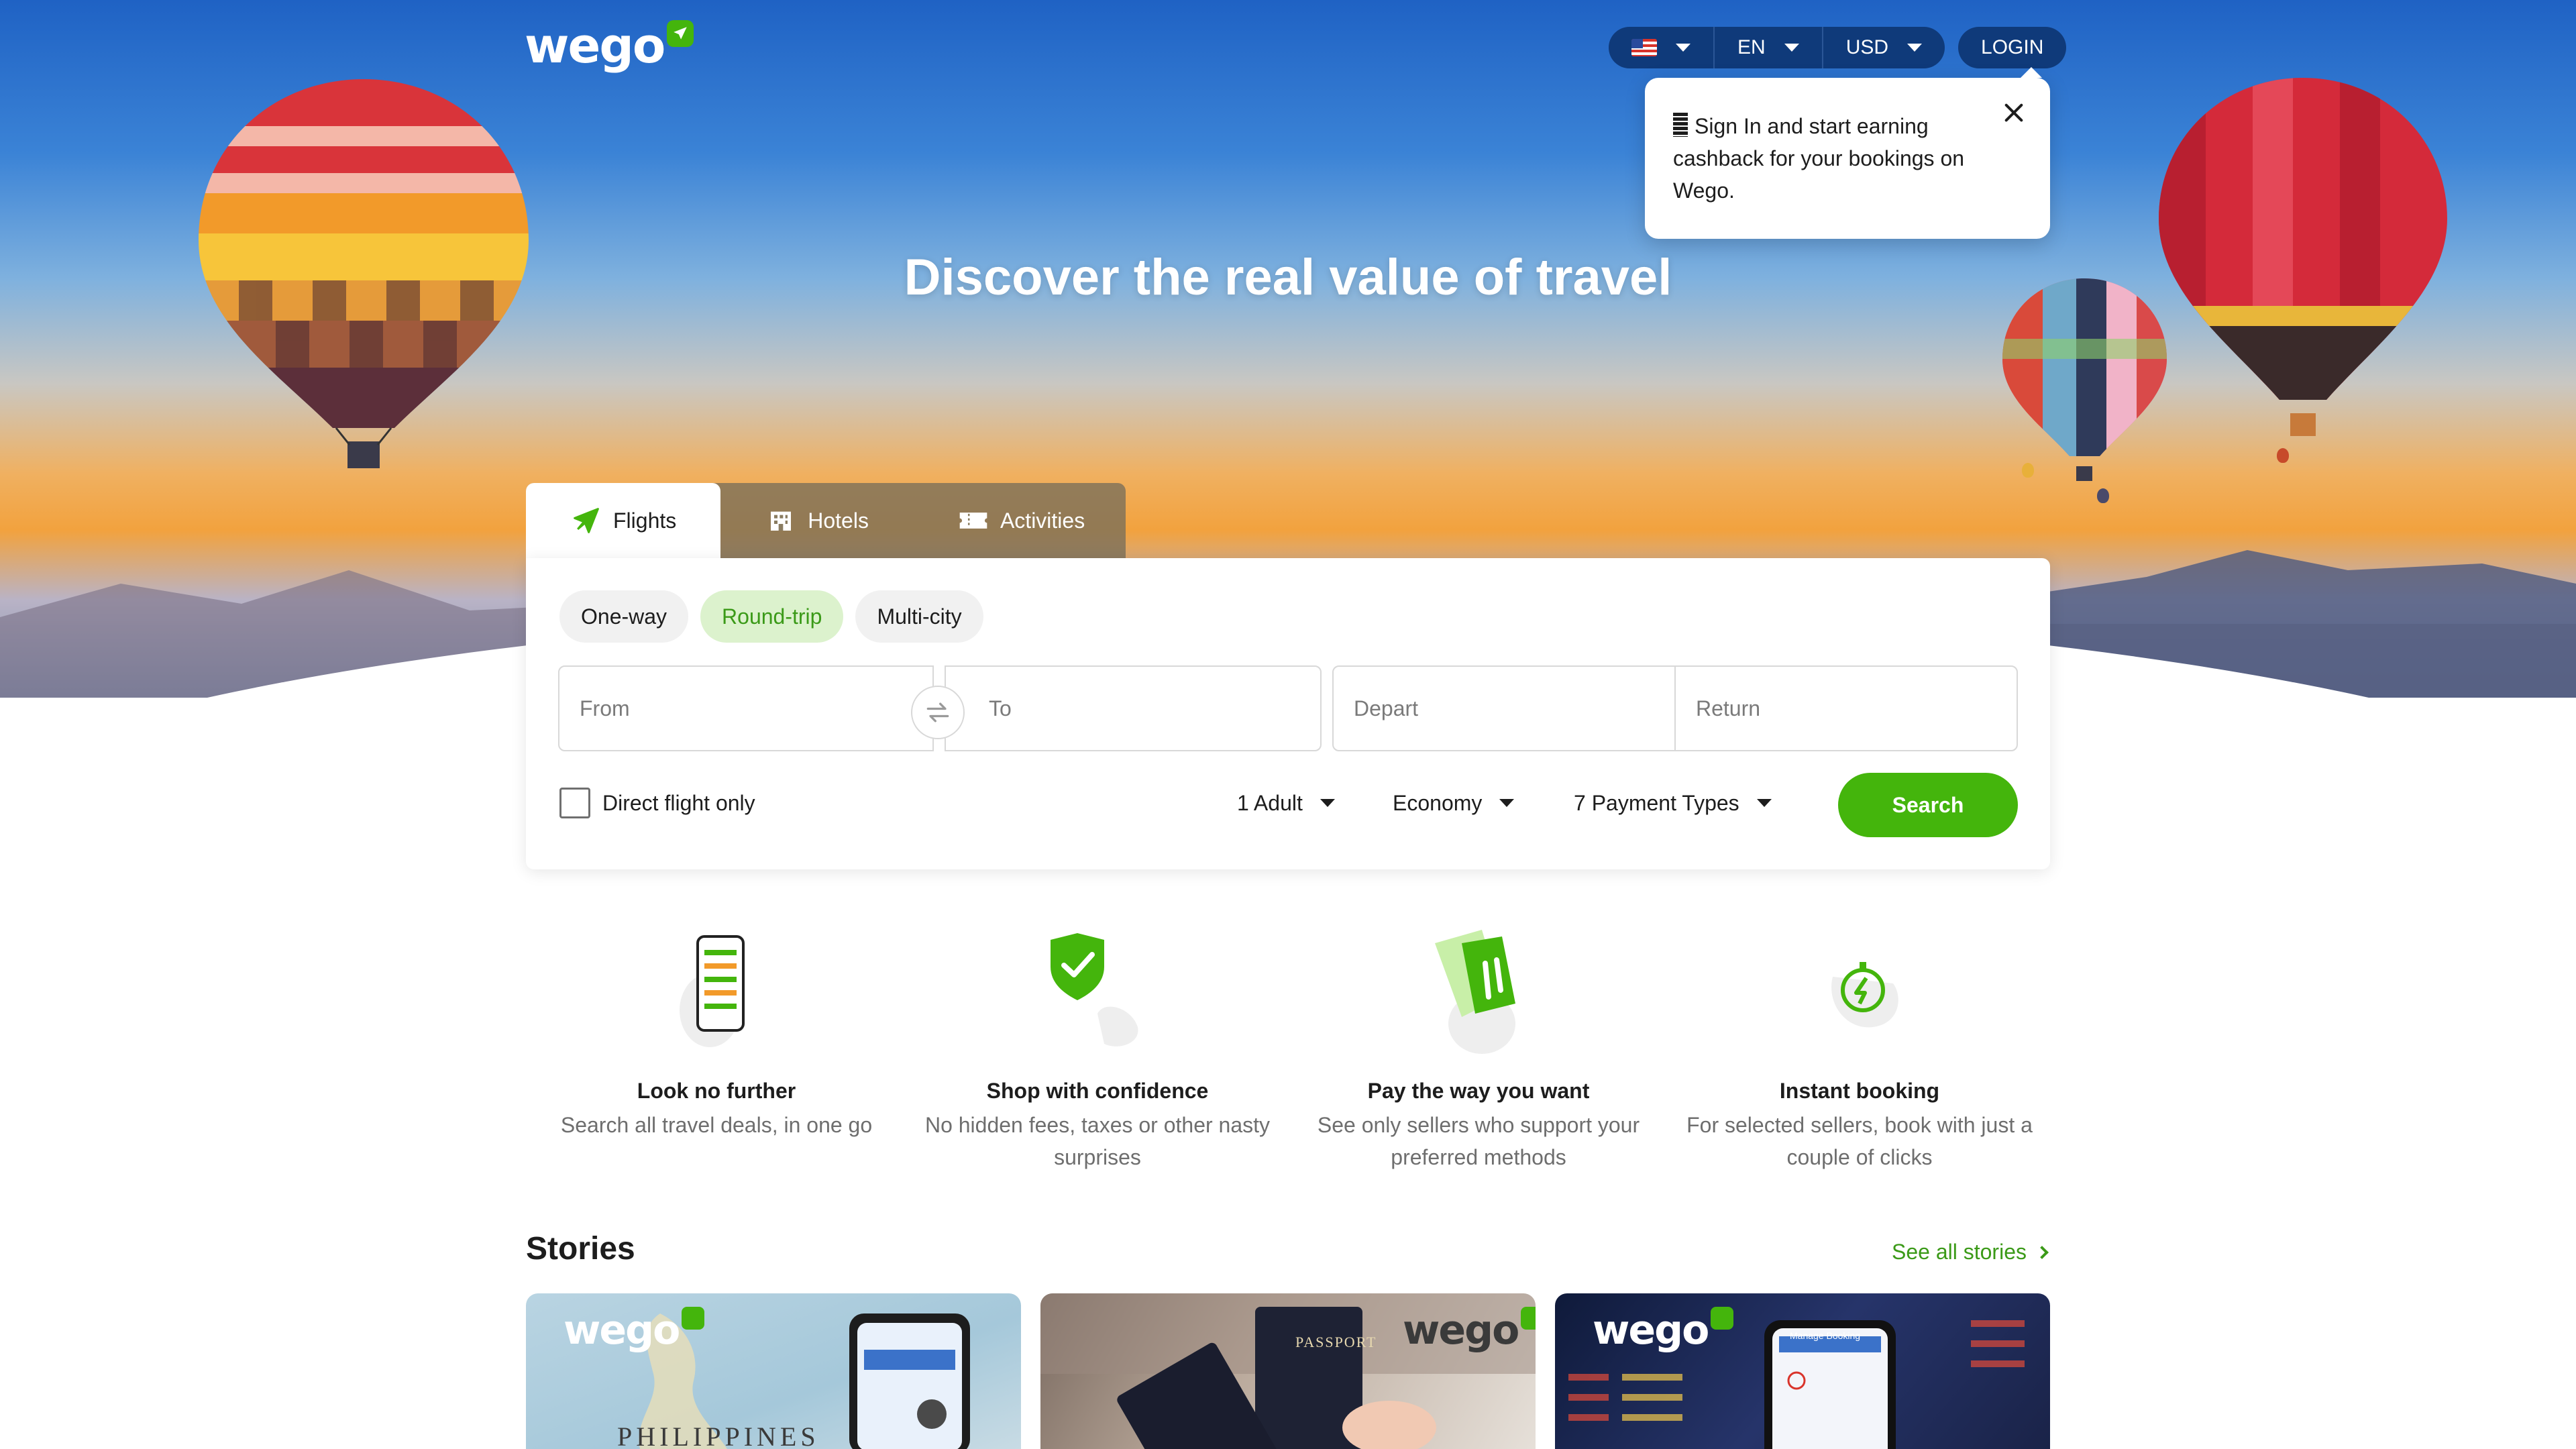 Image resolution: width=2576 pixels, height=1449 pixels. I want to click on to-field: To, so click(1133, 708).